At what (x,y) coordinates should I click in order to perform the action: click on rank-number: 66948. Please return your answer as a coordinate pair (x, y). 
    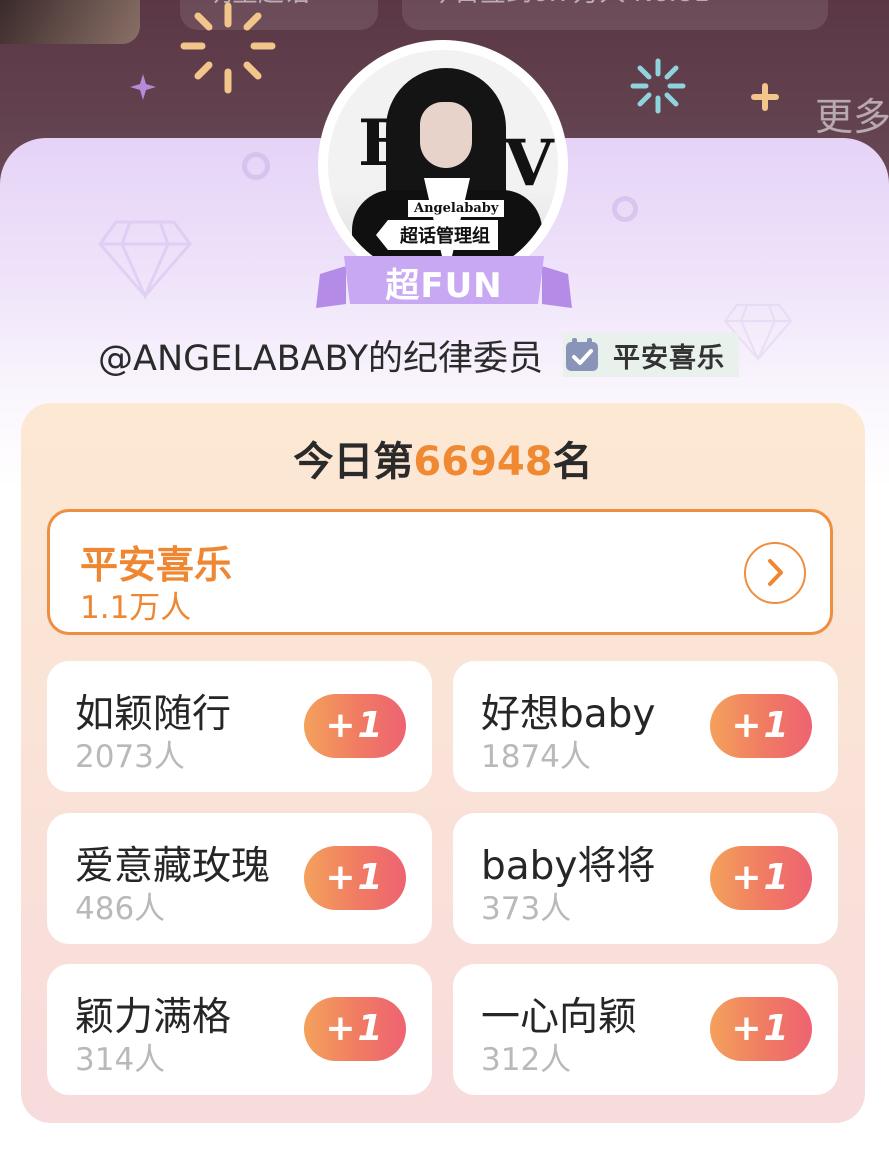
    Looking at the image, I should click on (483, 462).